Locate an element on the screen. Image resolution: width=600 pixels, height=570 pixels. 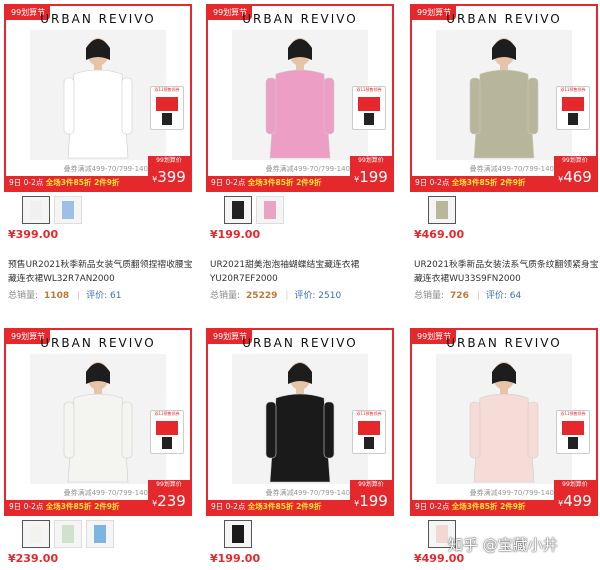
promo-price-amount: ¥499 is located at coordinates (575, 501).